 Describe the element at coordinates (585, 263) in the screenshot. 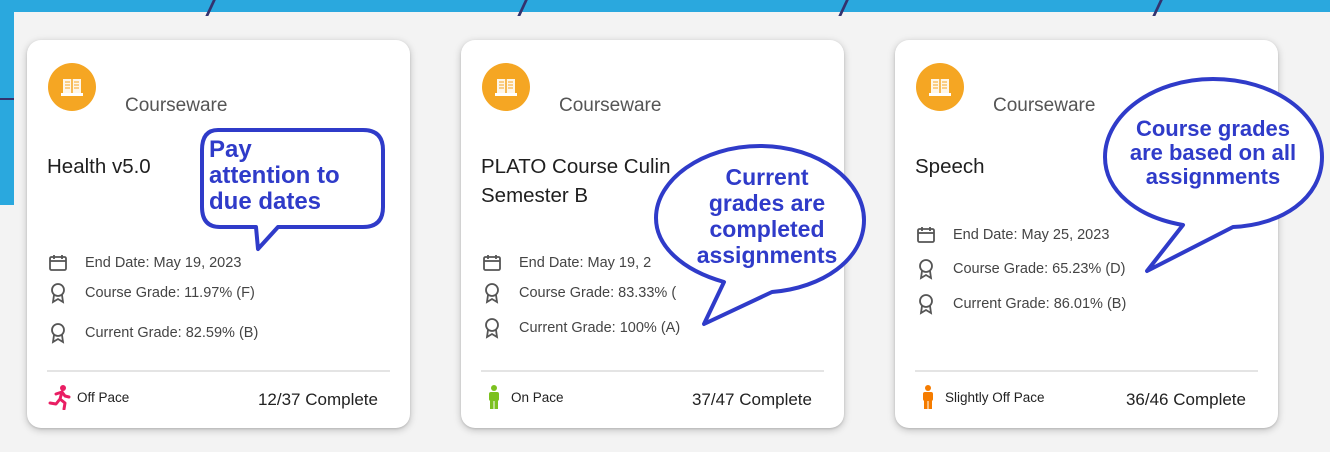

I see `end-date-text: End Date: May 19, 2` at that location.